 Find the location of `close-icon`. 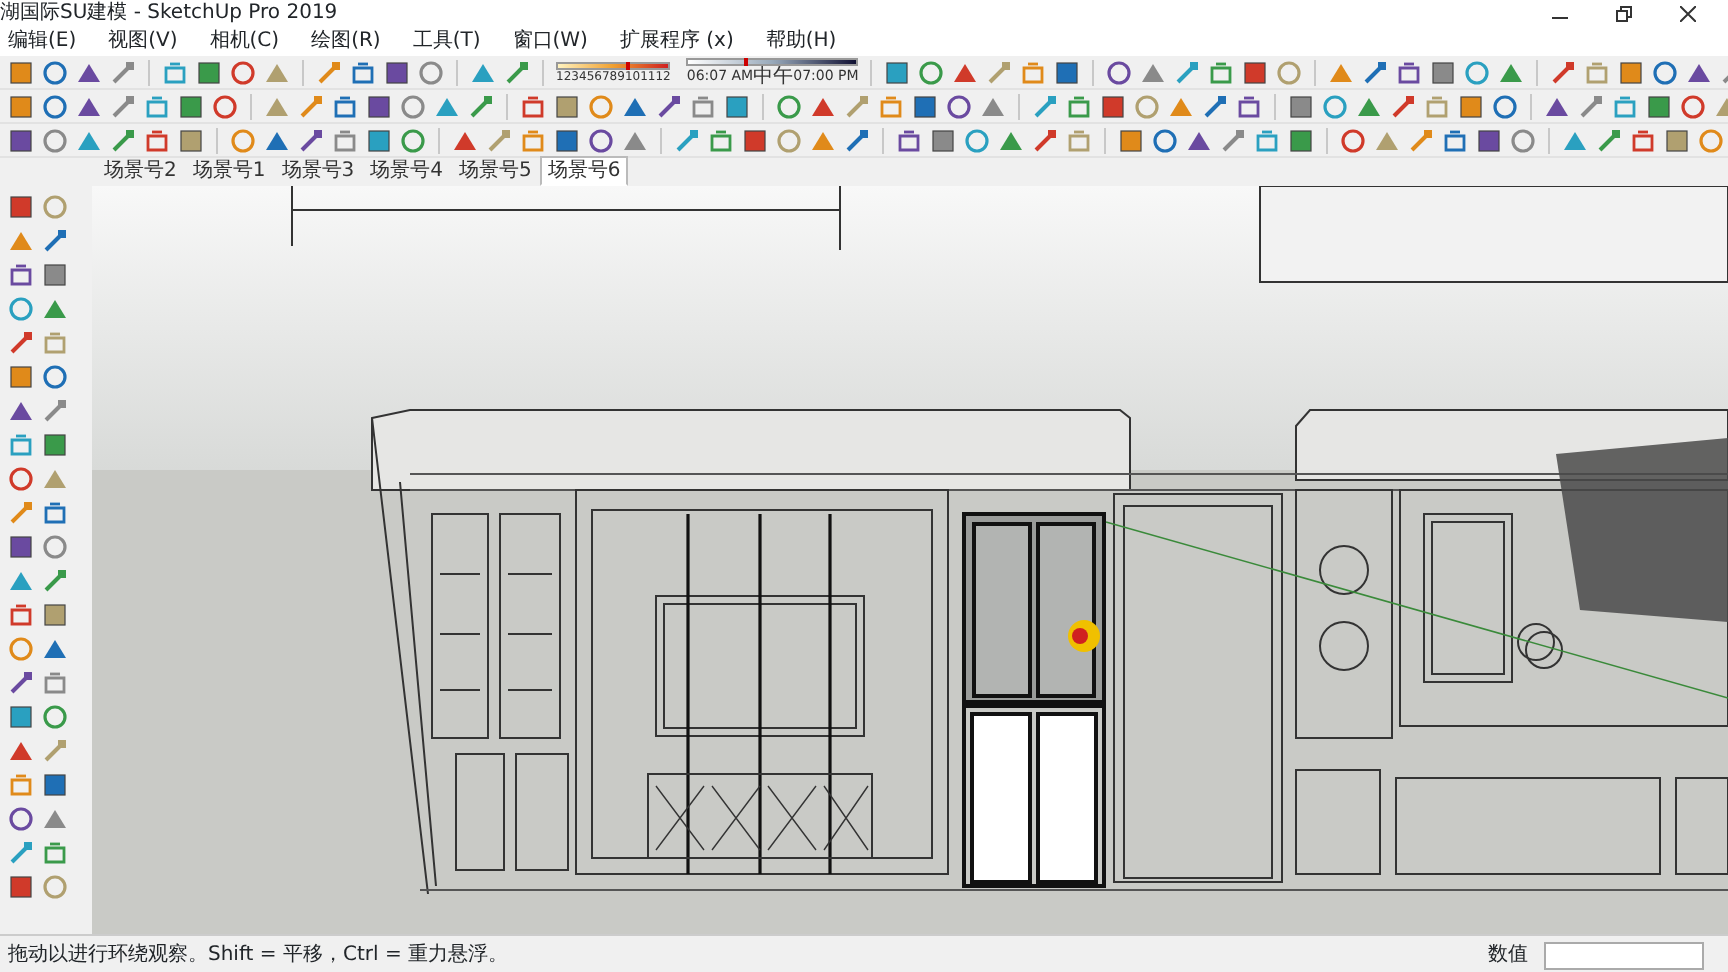

close-icon is located at coordinates (1688, 14).